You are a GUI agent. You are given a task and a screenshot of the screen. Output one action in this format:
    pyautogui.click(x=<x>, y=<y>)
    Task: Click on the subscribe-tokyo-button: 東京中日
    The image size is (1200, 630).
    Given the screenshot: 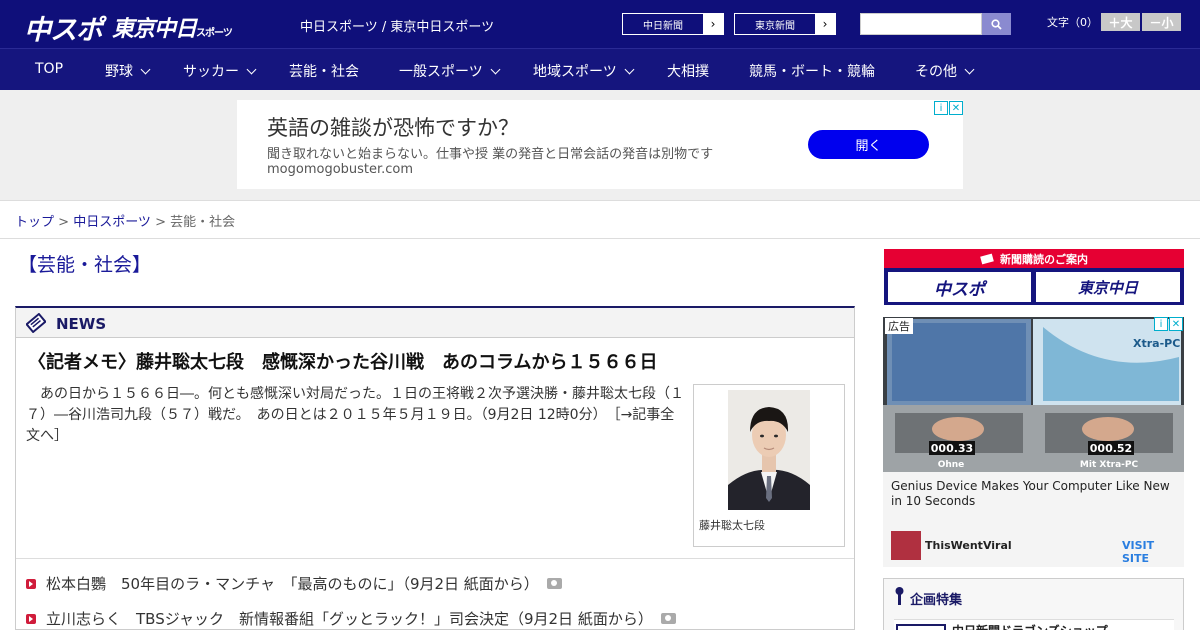 What is the action you would take?
    pyautogui.click(x=1108, y=287)
    